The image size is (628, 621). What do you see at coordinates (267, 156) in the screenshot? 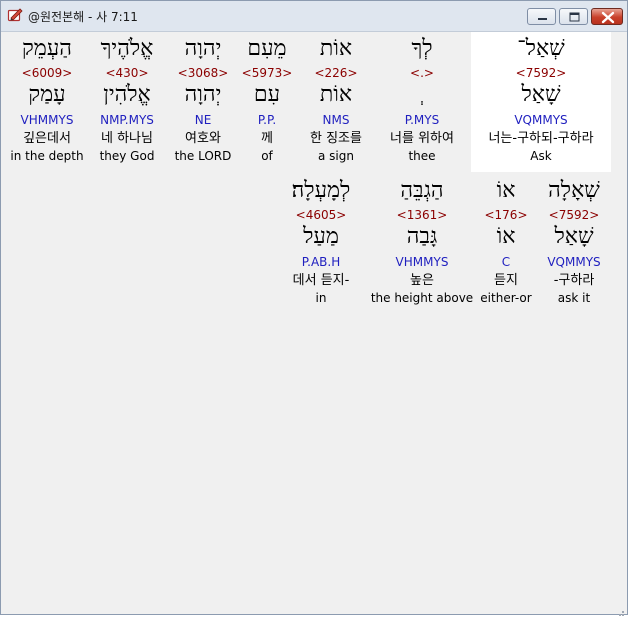
I see `english-gloss: of` at bounding box center [267, 156].